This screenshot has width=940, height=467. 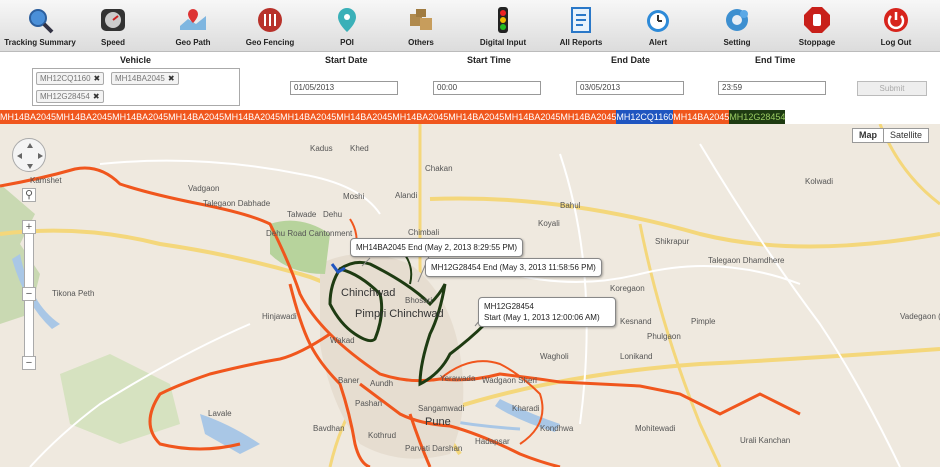 What do you see at coordinates (772, 88) in the screenshot?
I see `end-time-input: 23:59` at bounding box center [772, 88].